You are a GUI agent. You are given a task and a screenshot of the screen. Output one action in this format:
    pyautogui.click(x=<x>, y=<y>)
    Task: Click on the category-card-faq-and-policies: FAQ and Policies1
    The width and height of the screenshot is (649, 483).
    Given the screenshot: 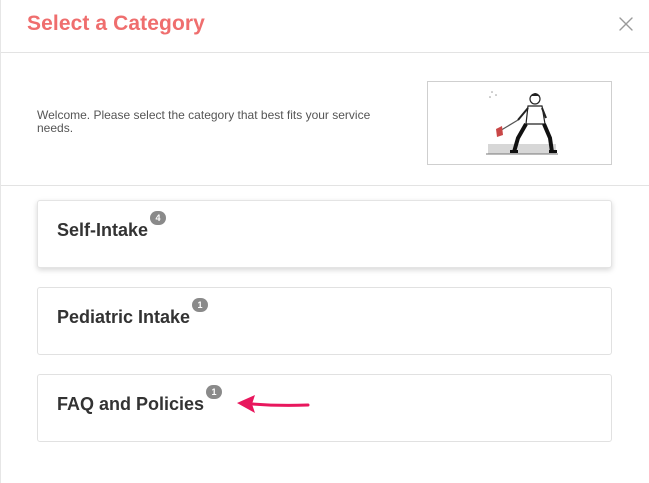 What is the action you would take?
    pyautogui.click(x=324, y=408)
    